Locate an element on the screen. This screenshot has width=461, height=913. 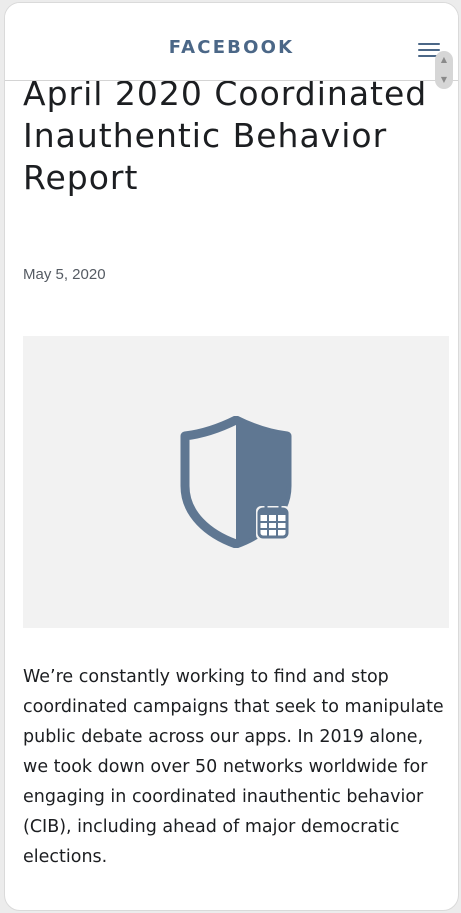
shield-calendar-icon is located at coordinates (237, 482).